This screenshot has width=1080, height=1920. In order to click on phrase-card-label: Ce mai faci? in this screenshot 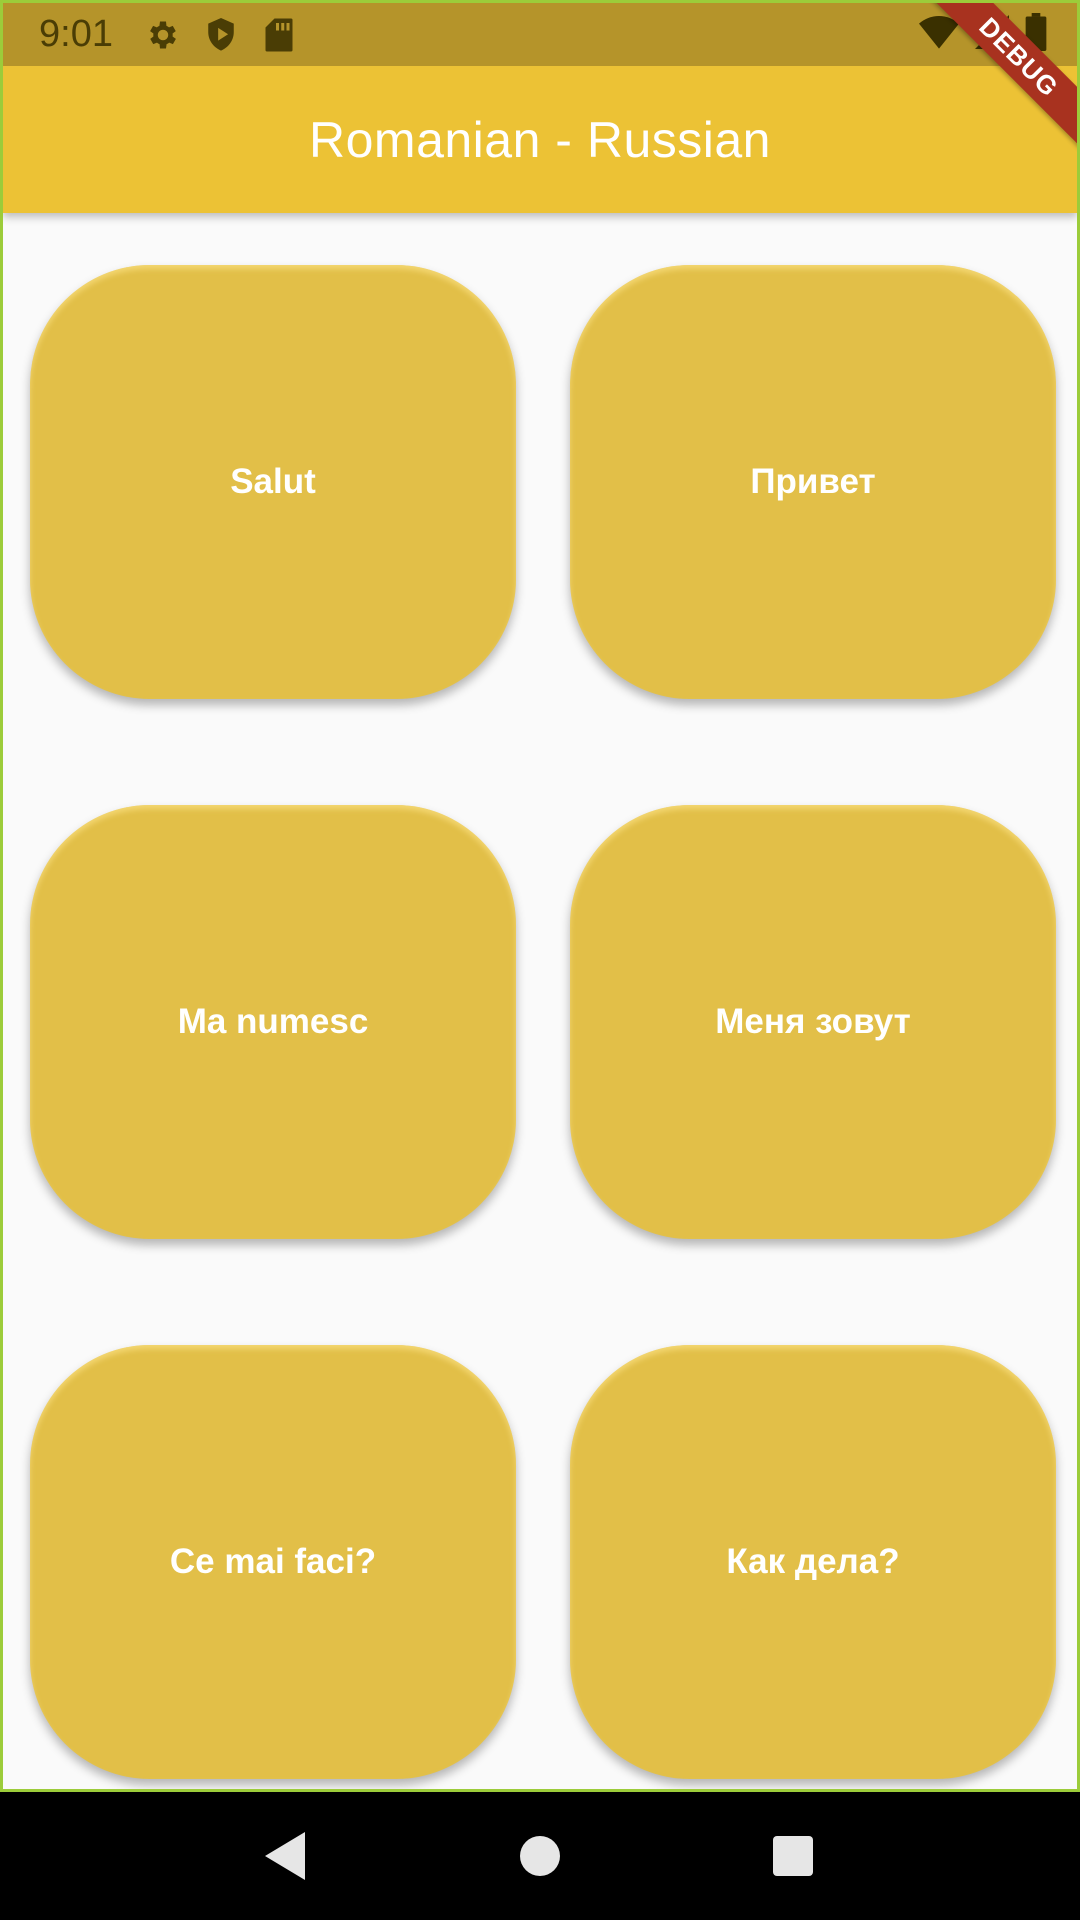, I will do `click(273, 1561)`.